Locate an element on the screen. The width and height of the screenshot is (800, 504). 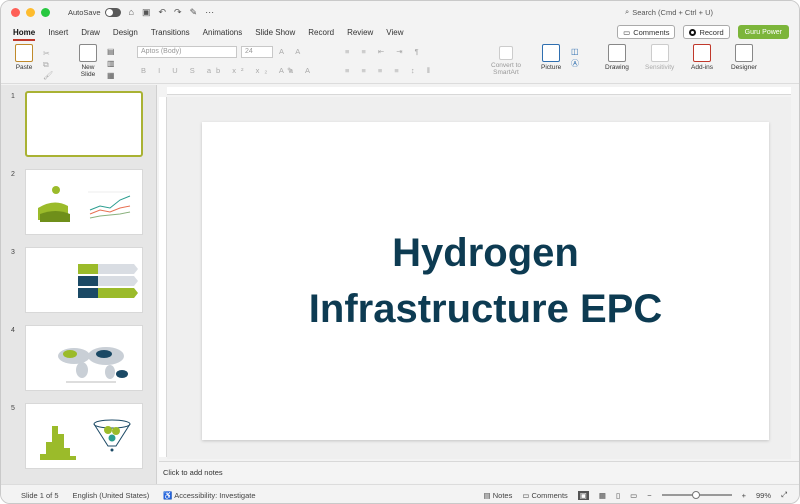
more-icon: ⋯ is located at coordinates (209, 12).